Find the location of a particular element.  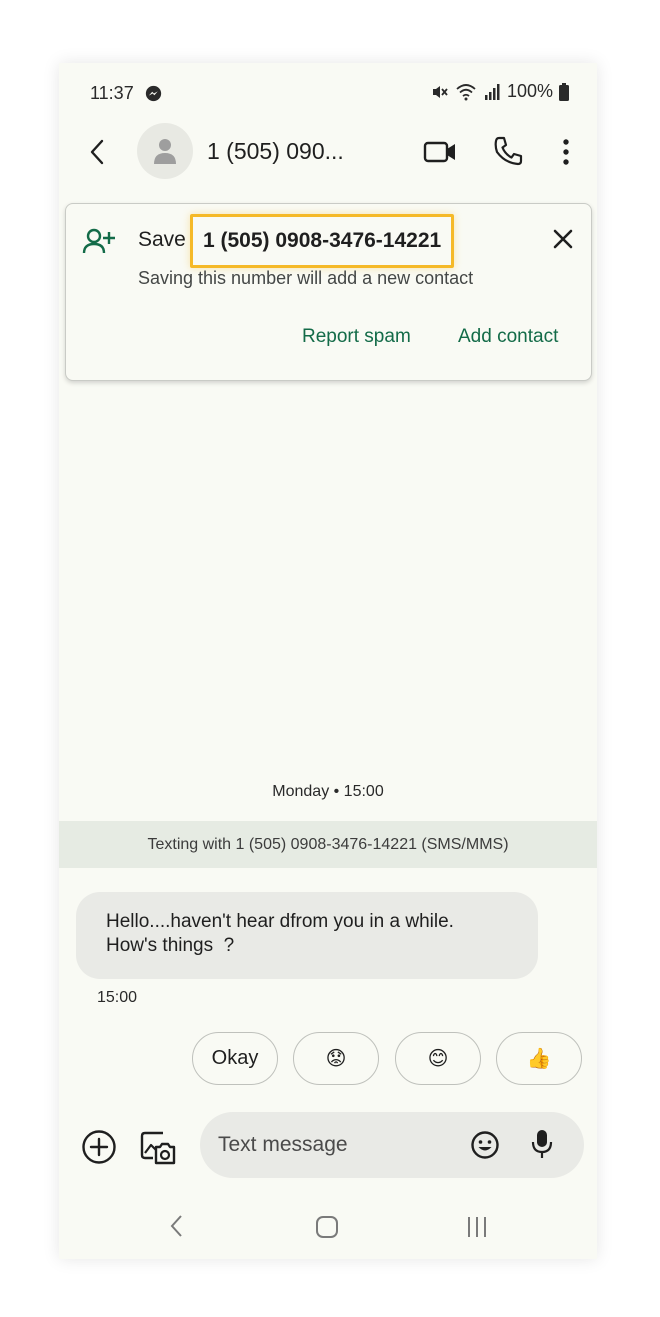

date-label: Monday • 15:00 is located at coordinates (328, 791).